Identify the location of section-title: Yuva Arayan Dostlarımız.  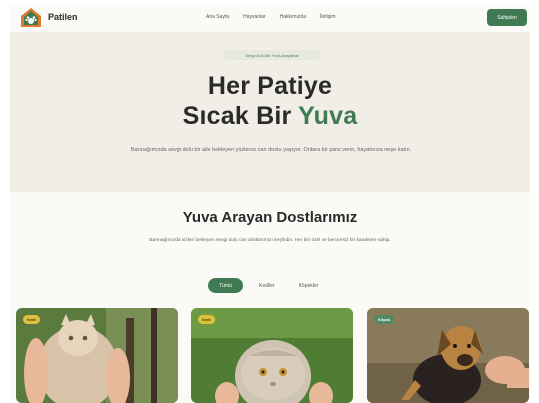
(270, 217).